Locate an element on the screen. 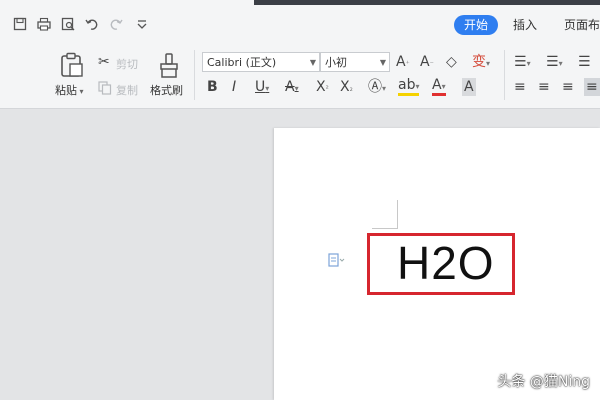 This screenshot has height=400, width=600. format-painter-button: 格式刷 is located at coordinates (166, 90).